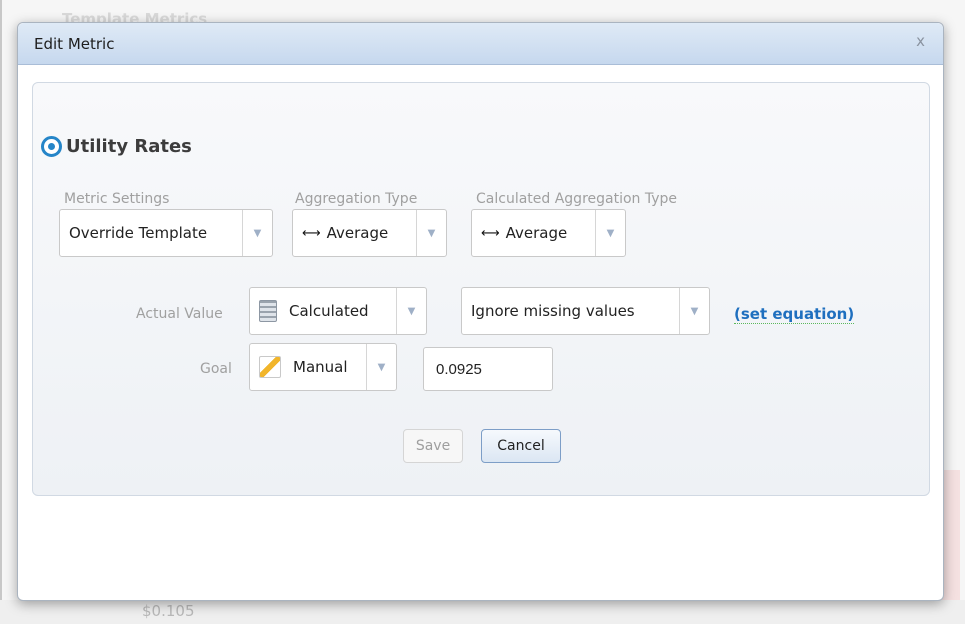 This screenshot has height=624, width=965. Describe the element at coordinates (51, 146) in the screenshot. I see `radio-selected-icon` at that location.